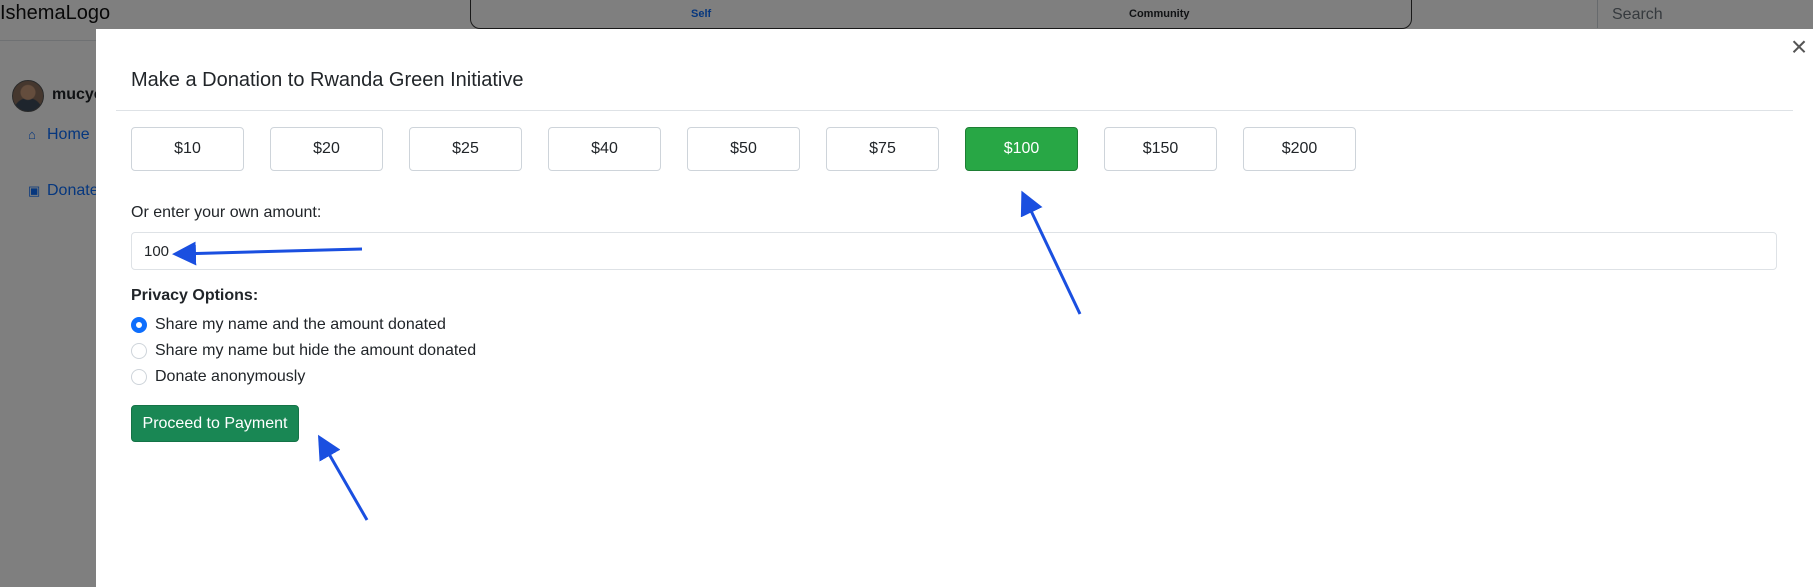 The height and width of the screenshot is (587, 1813). What do you see at coordinates (226, 212) in the screenshot?
I see `own-amount-label: Or enter your own amount:` at bounding box center [226, 212].